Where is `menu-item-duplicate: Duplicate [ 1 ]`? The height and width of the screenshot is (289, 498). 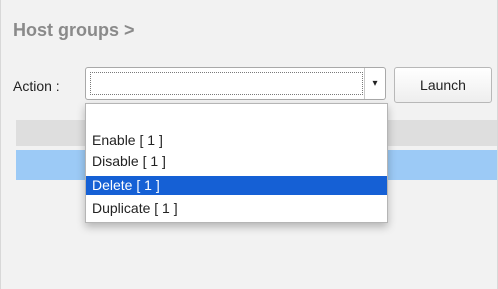 menu-item-duplicate: Duplicate [ 1 ] is located at coordinates (236, 208).